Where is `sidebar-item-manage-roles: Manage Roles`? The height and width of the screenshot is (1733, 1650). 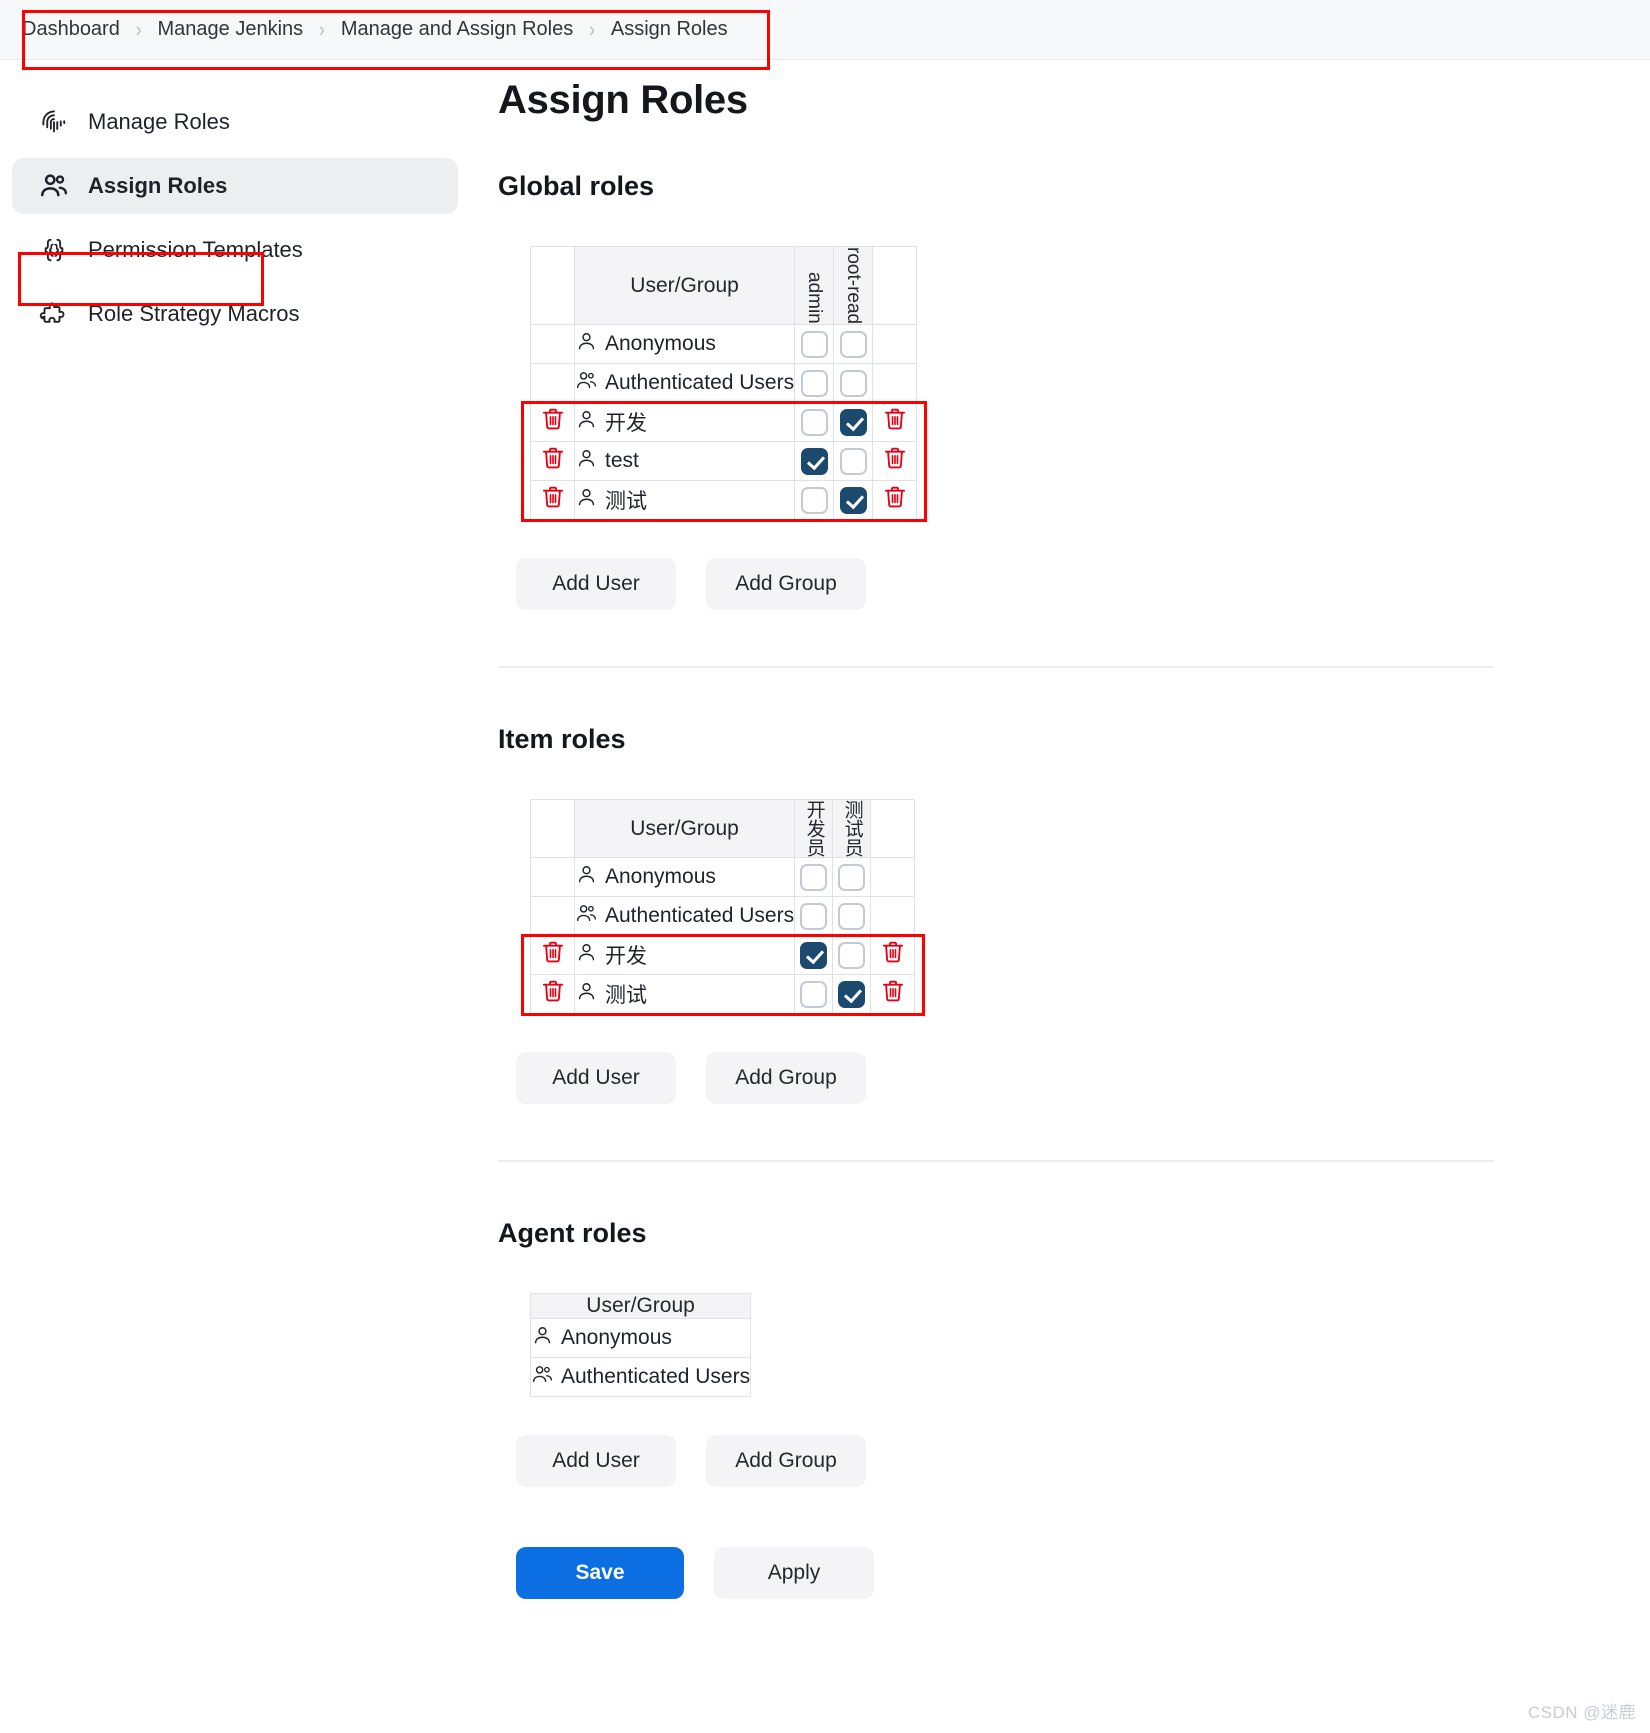 sidebar-item-manage-roles: Manage Roles is located at coordinates (235, 122).